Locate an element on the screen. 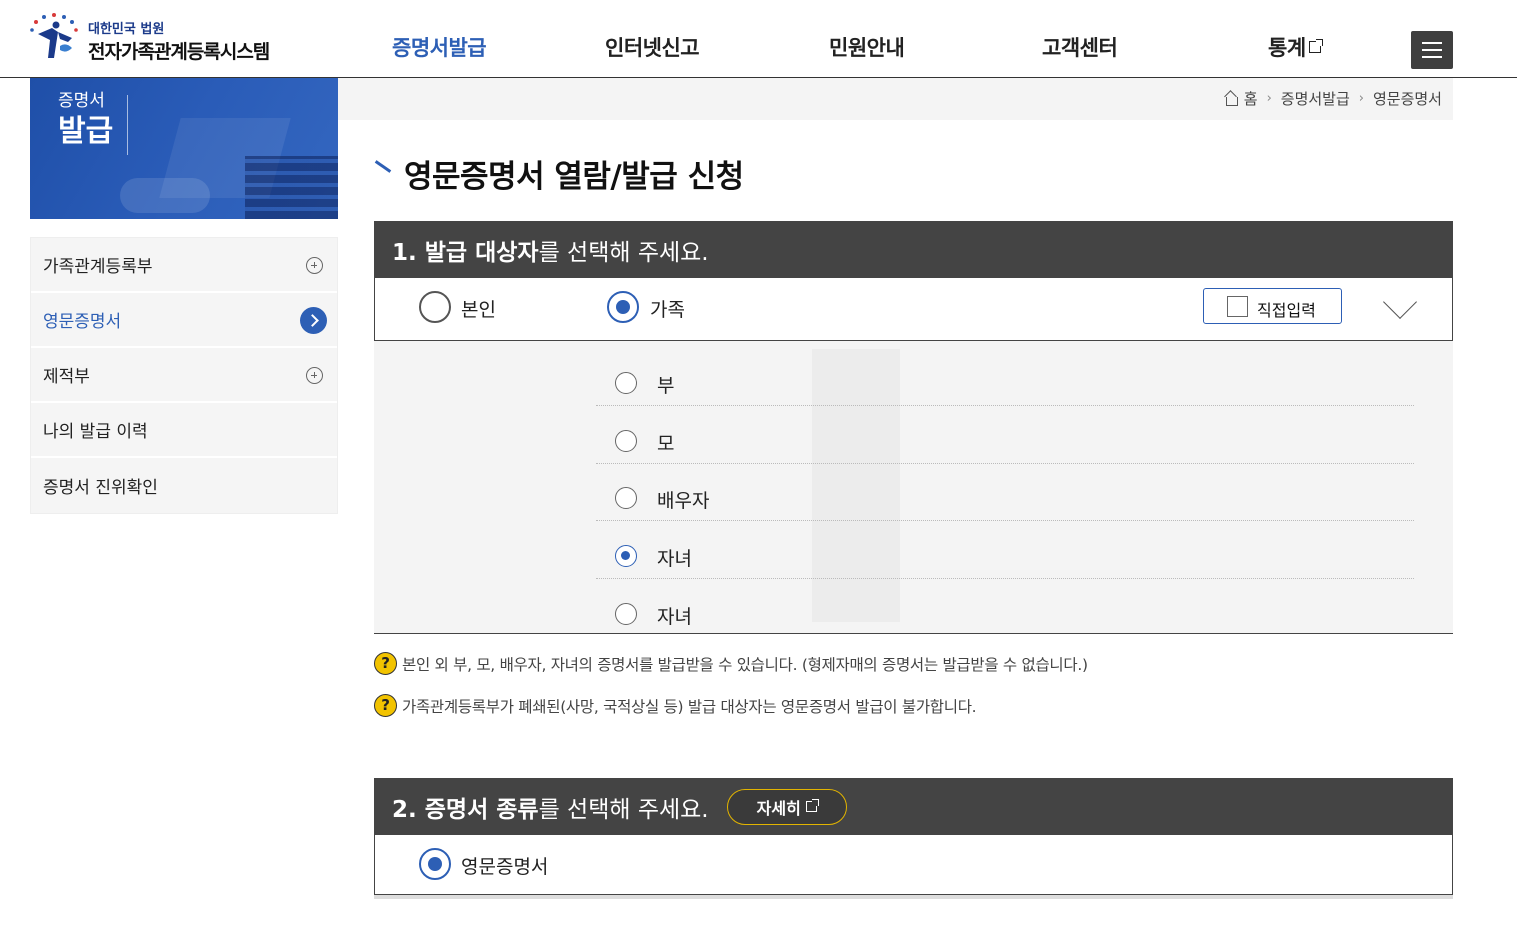 The width and height of the screenshot is (1517, 926). family-row-father: 부 is located at coordinates (1005, 377).